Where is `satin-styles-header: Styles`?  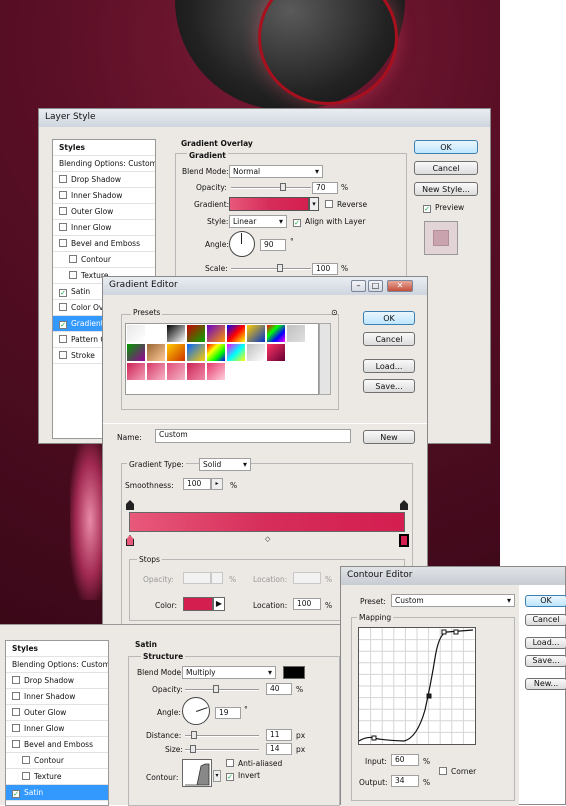
satin-styles-header: Styles is located at coordinates (57, 649).